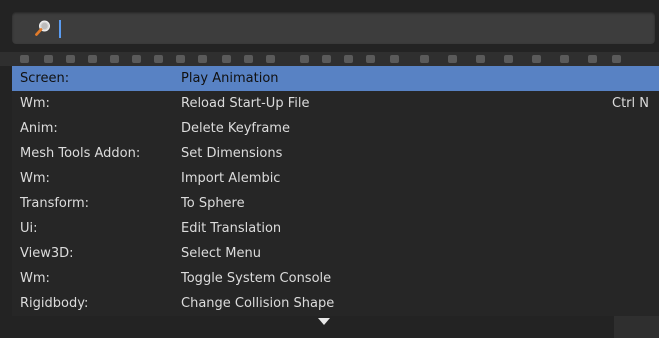  I want to click on result-row: Screen: Play Animation, so click(335, 78).